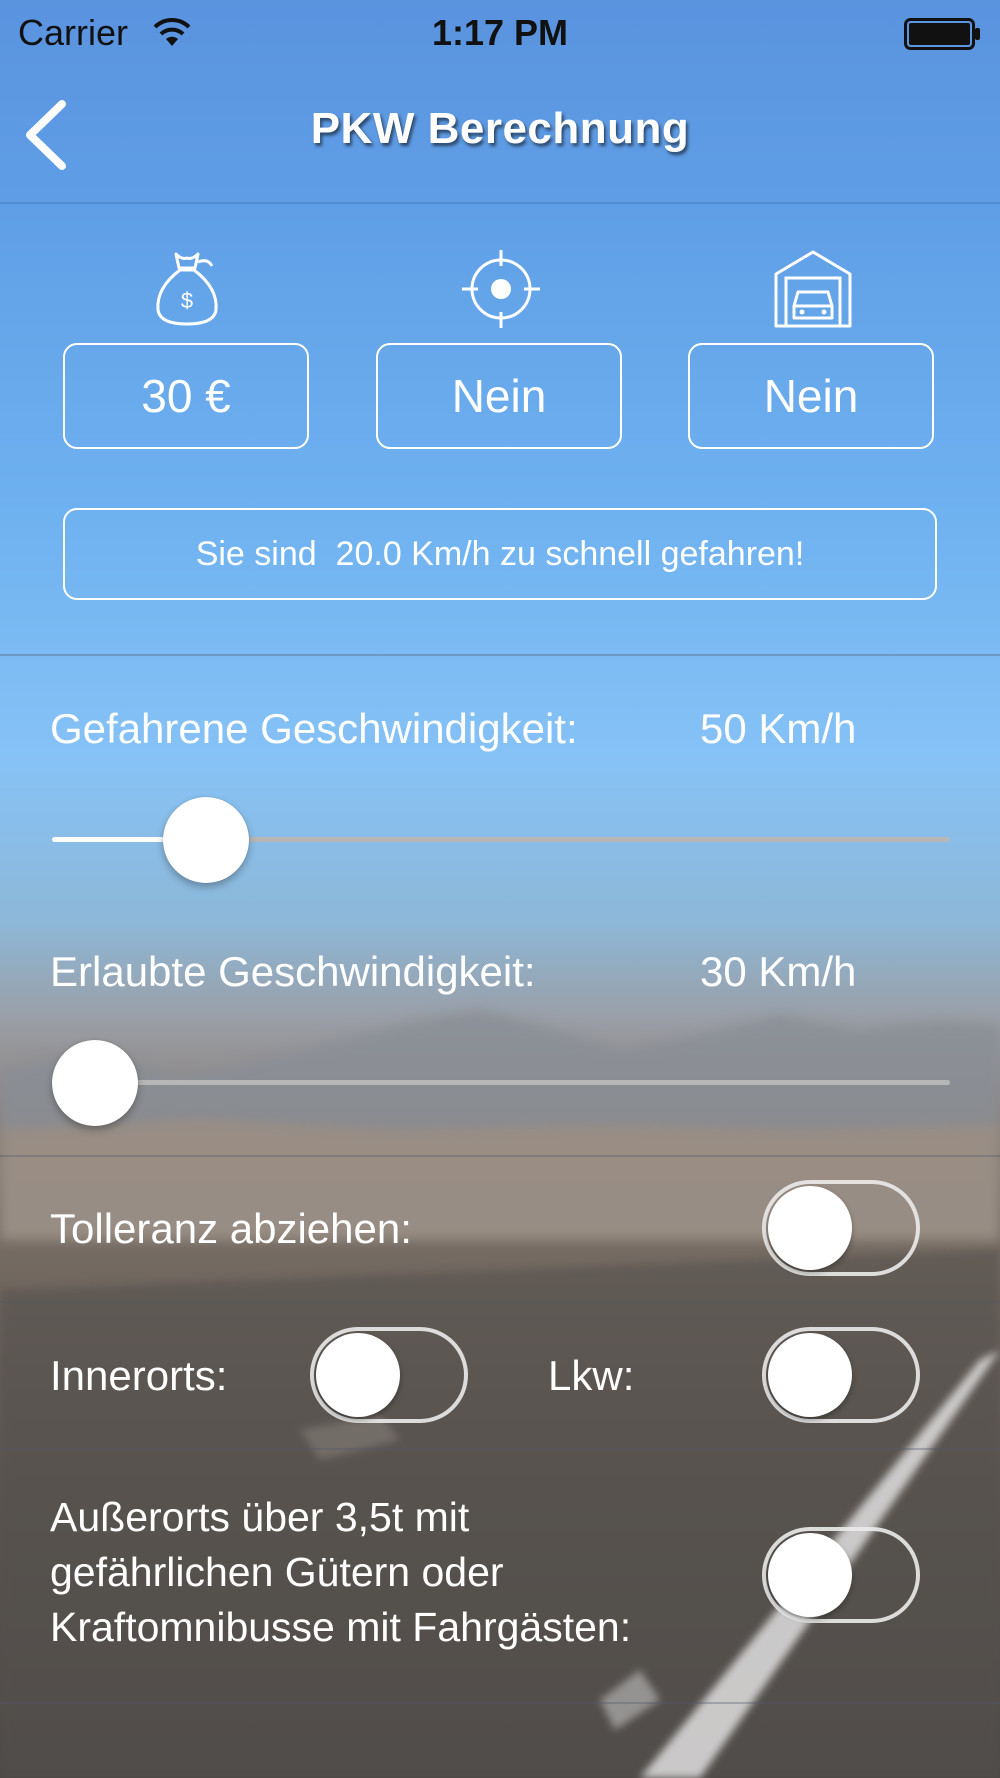  I want to click on driven-speed-value: 50 Km/h, so click(778, 728).